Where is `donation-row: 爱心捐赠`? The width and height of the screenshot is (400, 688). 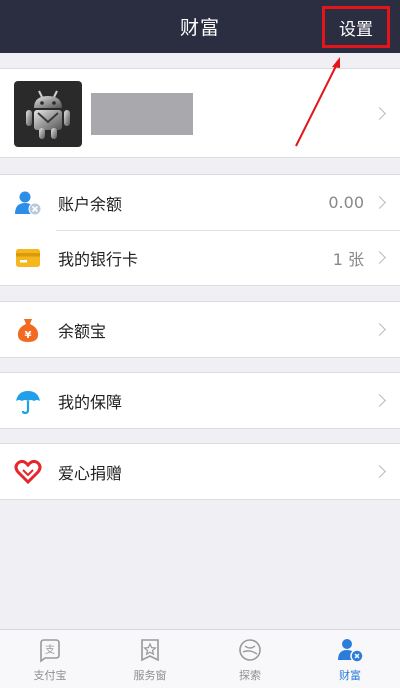 donation-row: 爱心捐赠 is located at coordinates (200, 471).